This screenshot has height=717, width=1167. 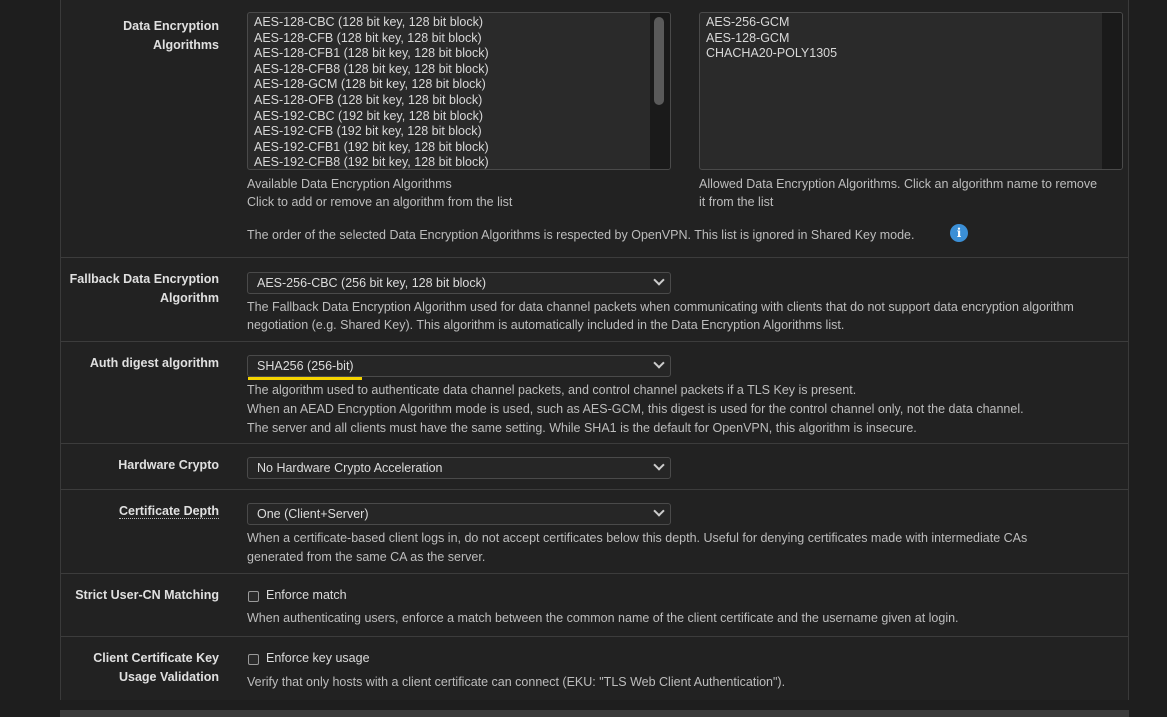 What do you see at coordinates (305, 366) in the screenshot?
I see `auth-digest-selected-value: SHA256 (256-bit)` at bounding box center [305, 366].